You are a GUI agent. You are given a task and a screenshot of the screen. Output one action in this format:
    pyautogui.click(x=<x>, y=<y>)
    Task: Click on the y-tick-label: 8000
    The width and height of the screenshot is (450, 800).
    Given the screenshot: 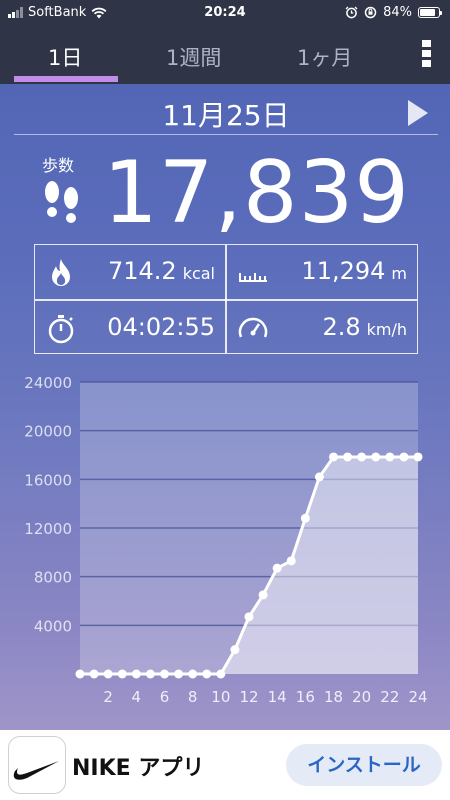 What is the action you would take?
    pyautogui.click(x=53, y=578)
    